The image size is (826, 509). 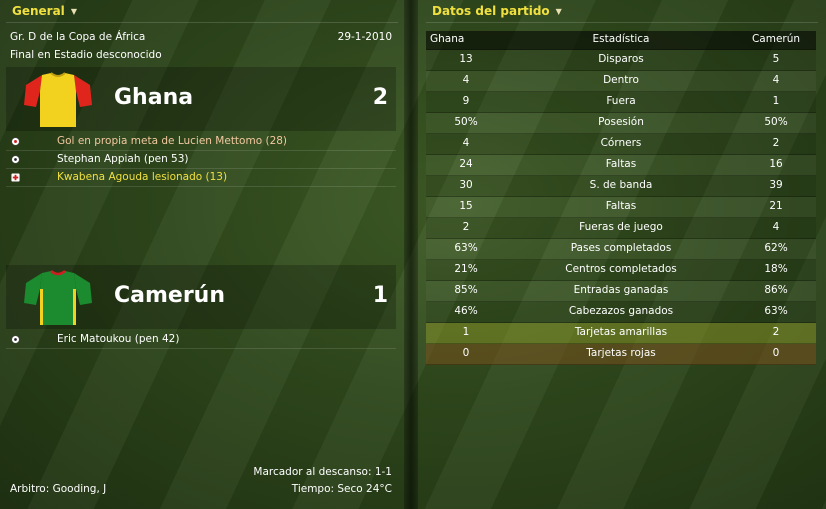 I want to click on stats-away-cell: 21, so click(x=776, y=206).